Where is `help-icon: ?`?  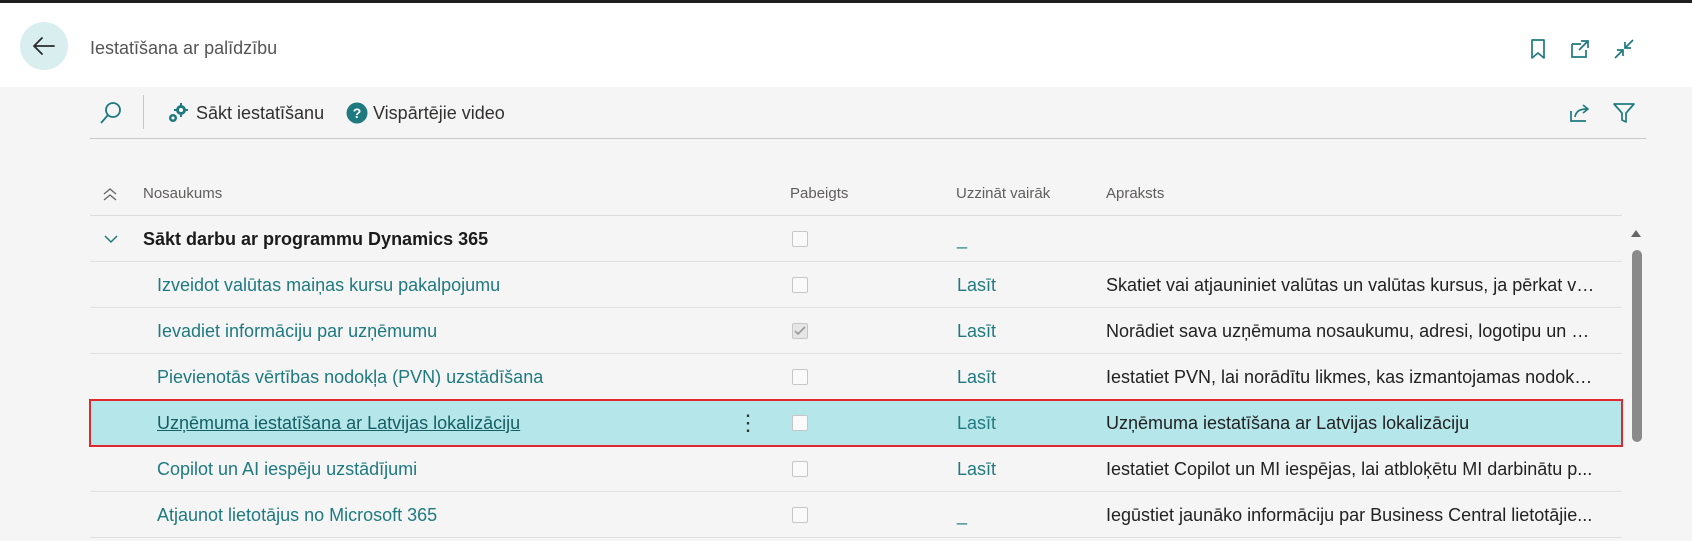 help-icon: ? is located at coordinates (357, 113).